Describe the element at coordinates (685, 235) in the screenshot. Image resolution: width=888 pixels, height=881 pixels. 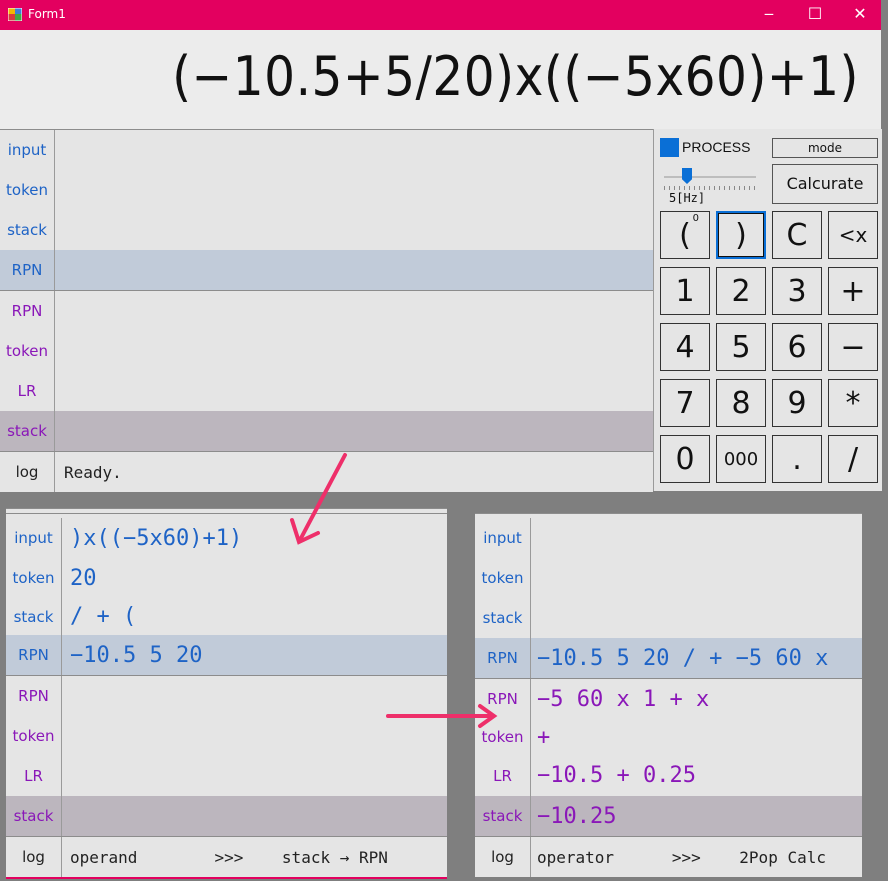
I see `key-open-paren: (0` at that location.